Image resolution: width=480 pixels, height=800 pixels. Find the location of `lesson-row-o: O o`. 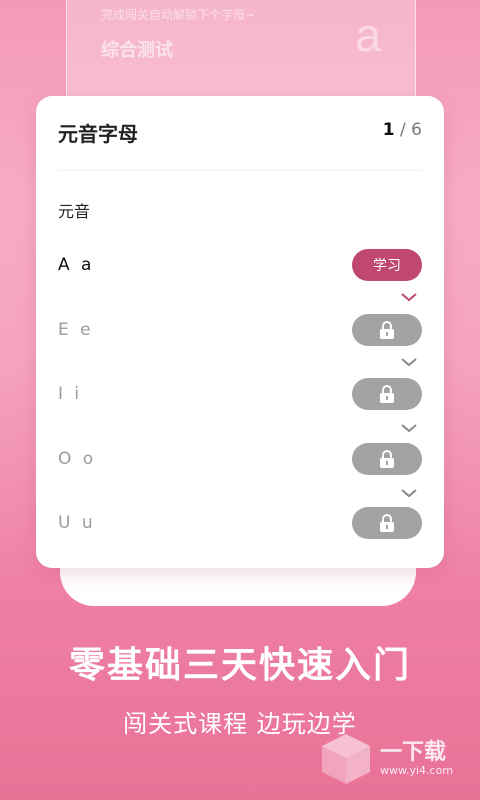

lesson-row-o: O o is located at coordinates (240, 459).